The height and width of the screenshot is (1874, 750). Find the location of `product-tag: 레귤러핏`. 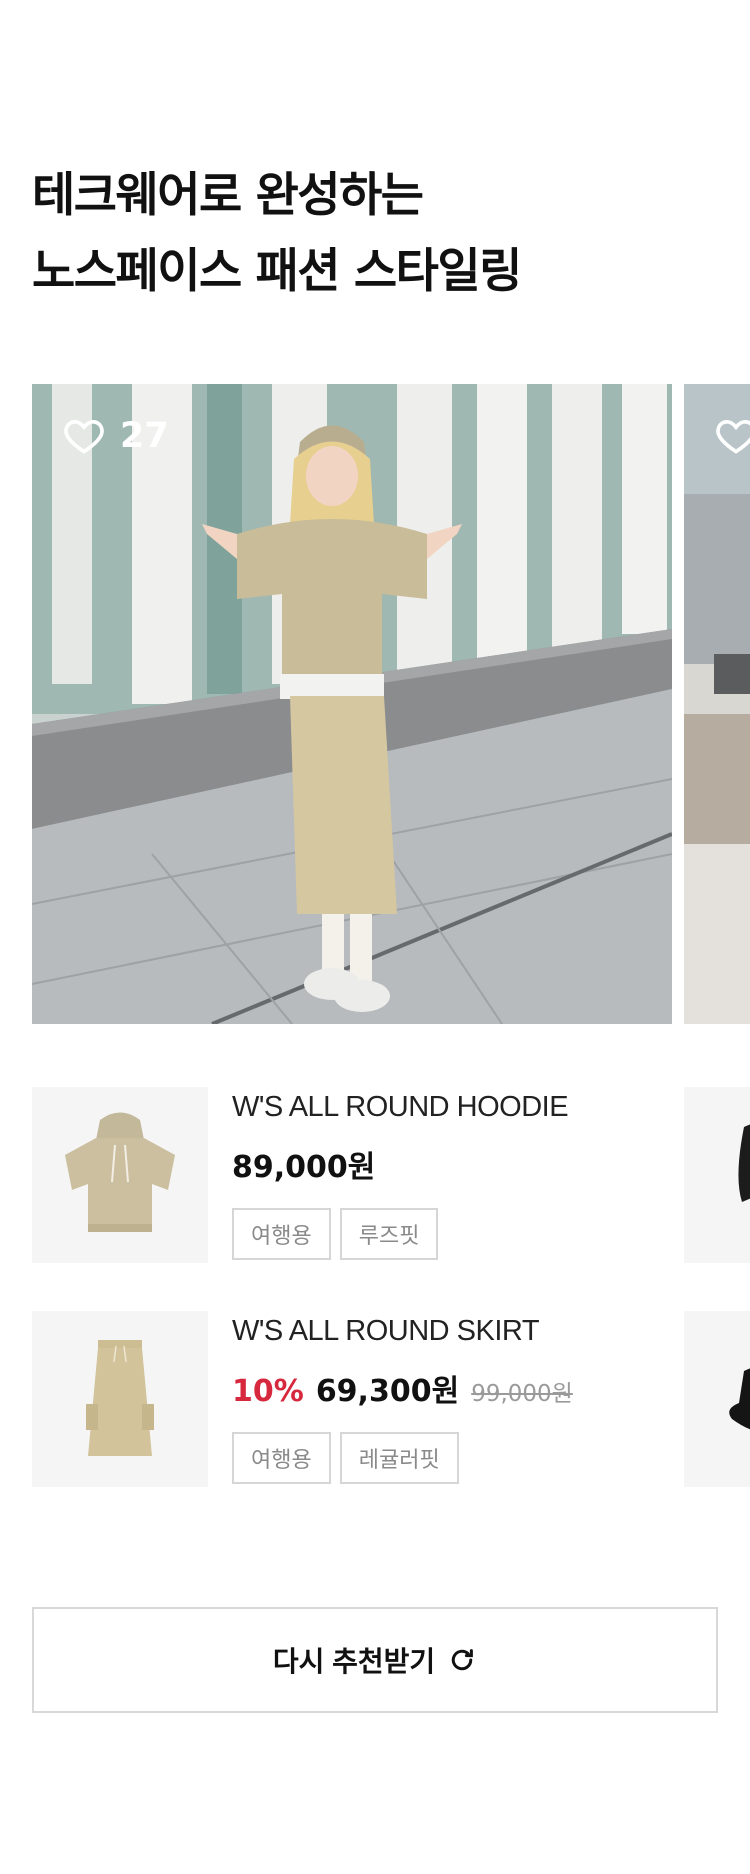

product-tag: 레귤러핏 is located at coordinates (399, 1458).